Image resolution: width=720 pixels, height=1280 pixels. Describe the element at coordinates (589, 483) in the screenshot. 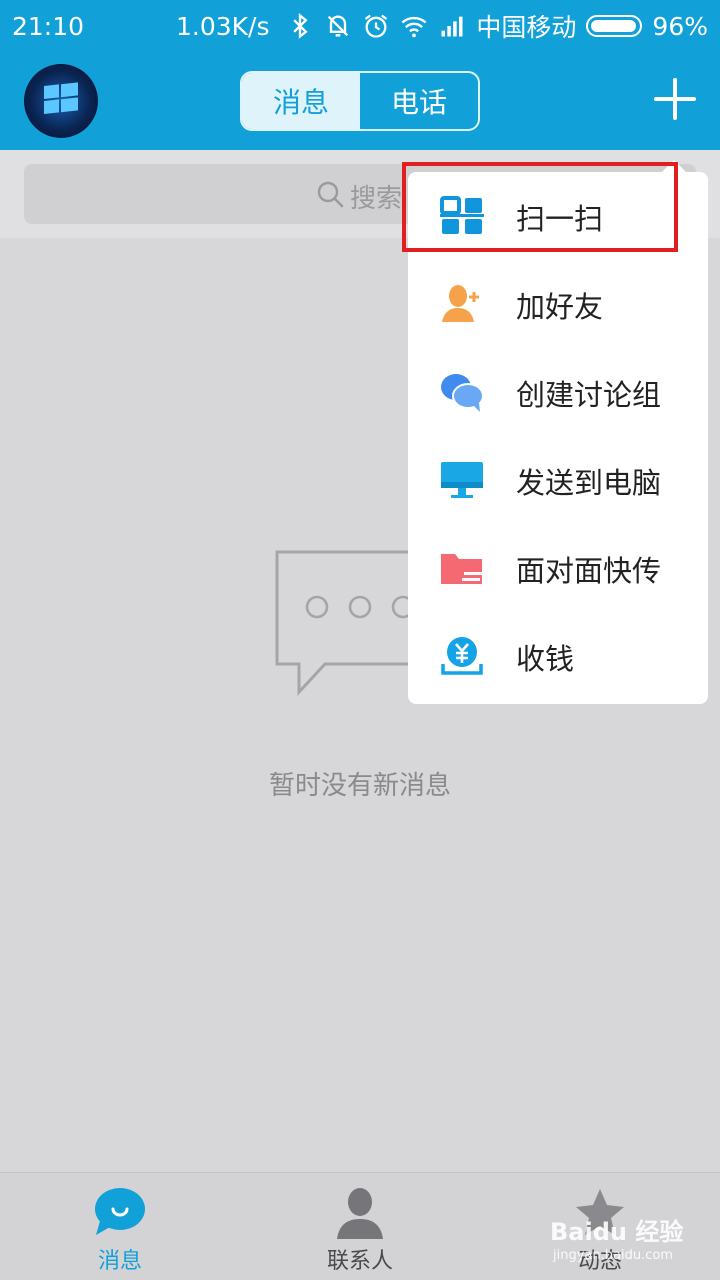

I see `menu-item-label: 发送到电脑` at that location.